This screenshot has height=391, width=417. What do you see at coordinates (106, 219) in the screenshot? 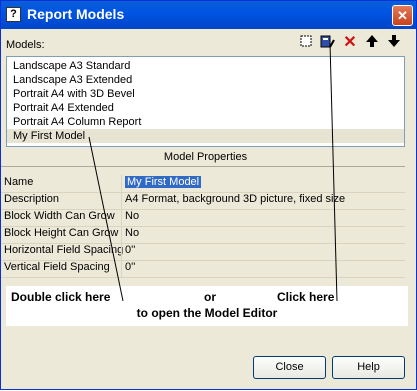
I see `arrow-line-double-click` at bounding box center [106, 219].